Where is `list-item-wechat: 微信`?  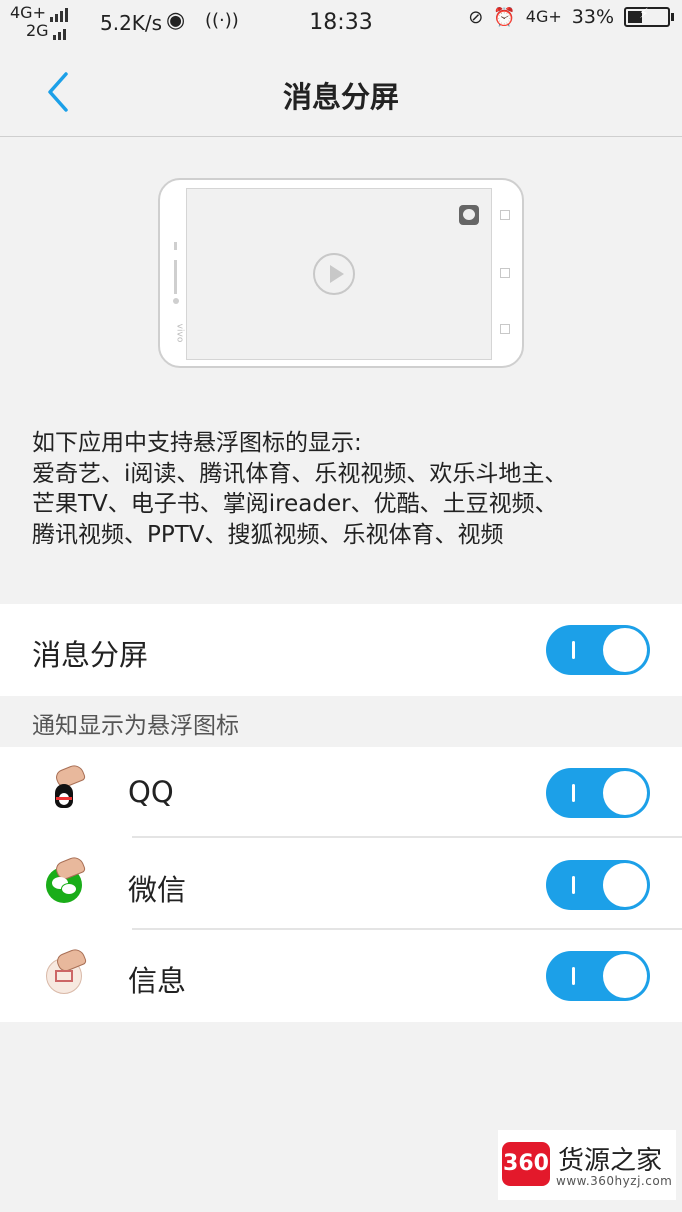 list-item-wechat: 微信 is located at coordinates (341, 884).